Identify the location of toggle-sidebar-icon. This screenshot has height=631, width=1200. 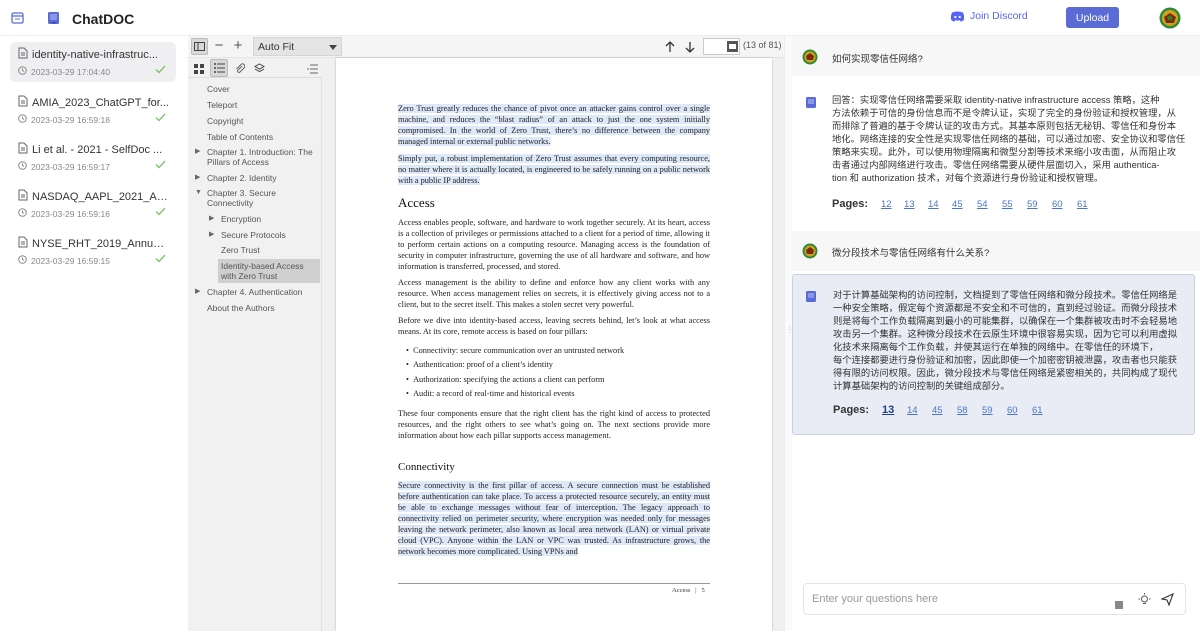
(199, 46).